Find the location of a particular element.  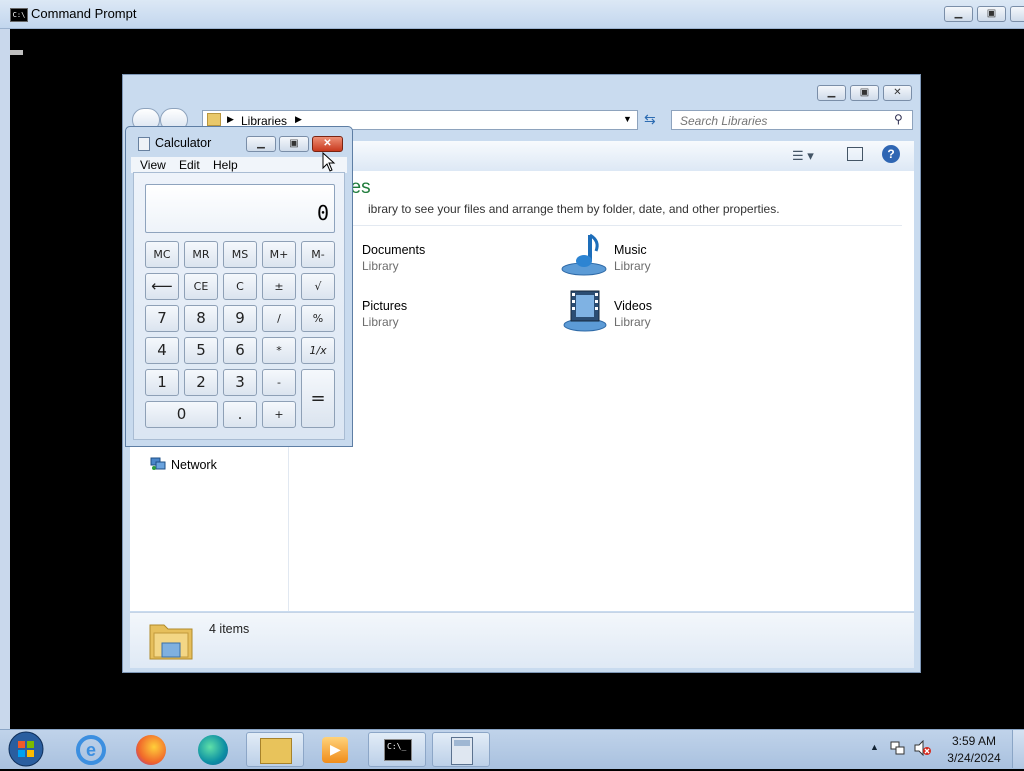

preview-pane-icon is located at coordinates (855, 154).